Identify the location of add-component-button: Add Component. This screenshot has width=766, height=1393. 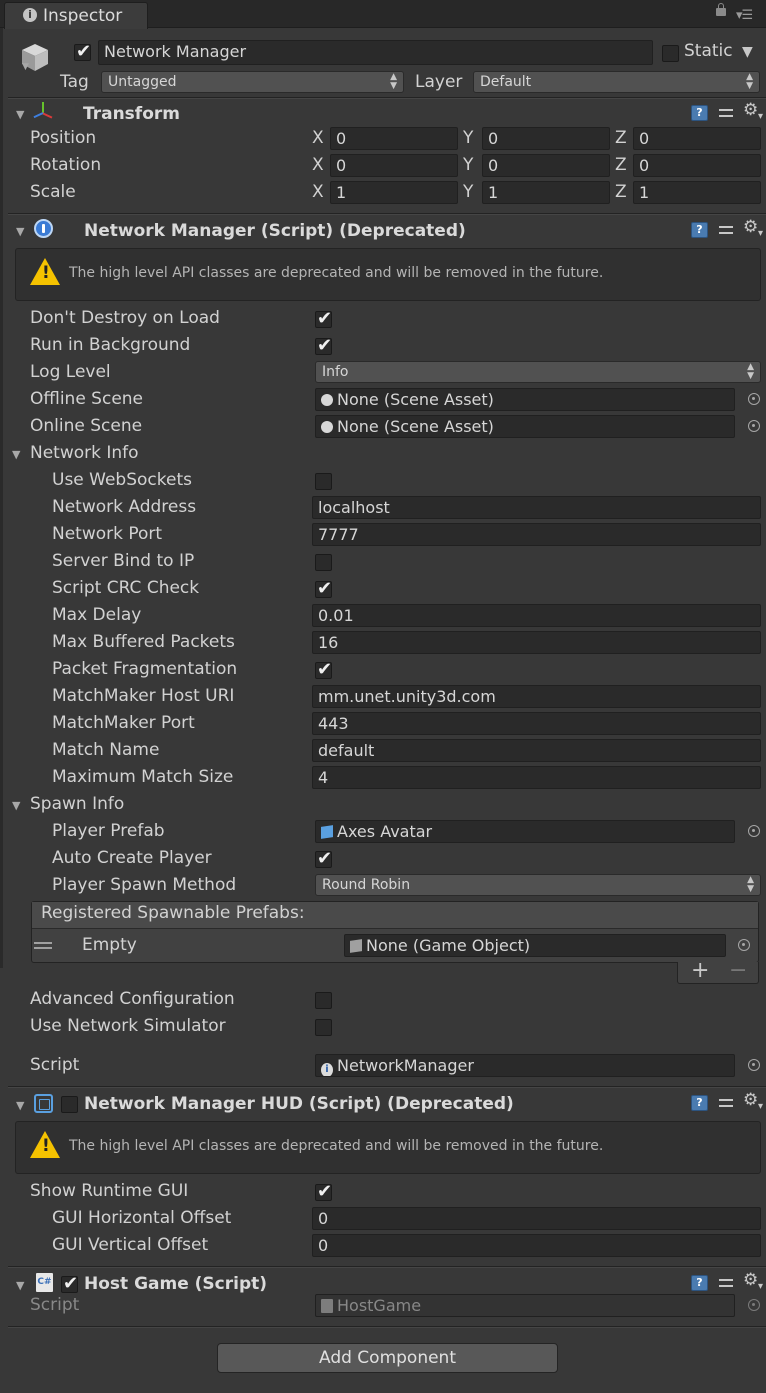
(387, 1358).